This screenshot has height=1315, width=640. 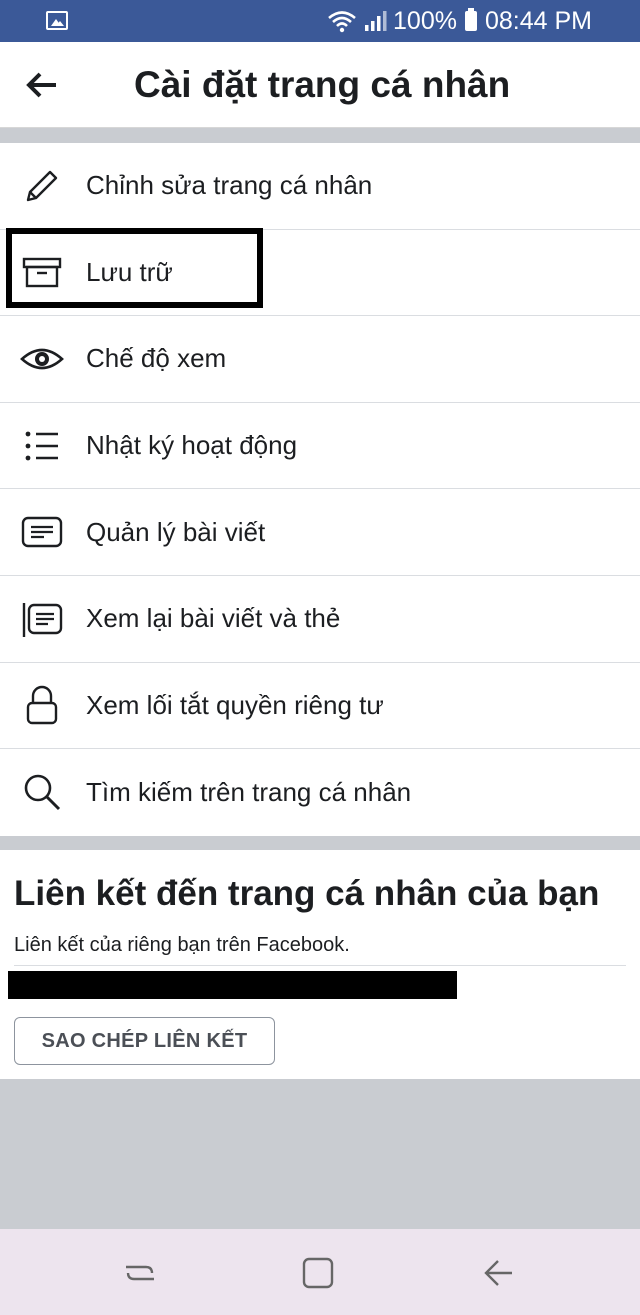 I want to click on menu-item-archive: Lưu trữ, so click(x=320, y=273).